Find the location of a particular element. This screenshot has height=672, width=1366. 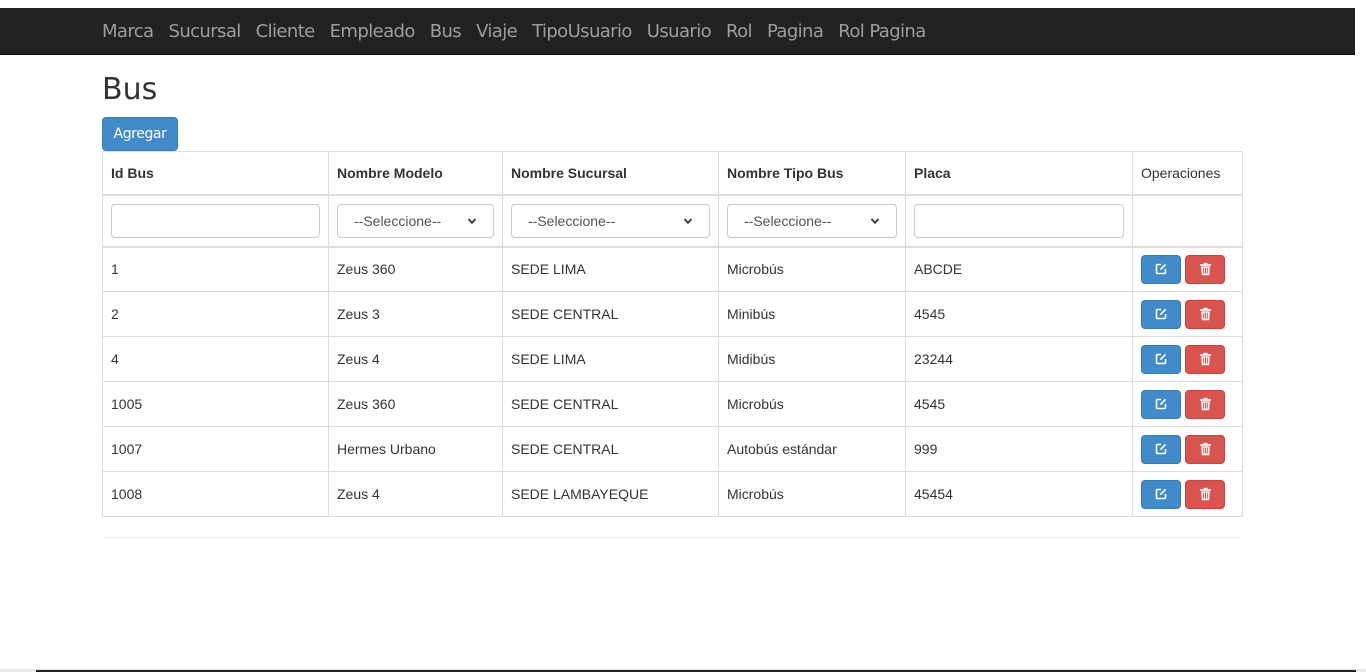

filter-cell-id is located at coordinates (215, 221).